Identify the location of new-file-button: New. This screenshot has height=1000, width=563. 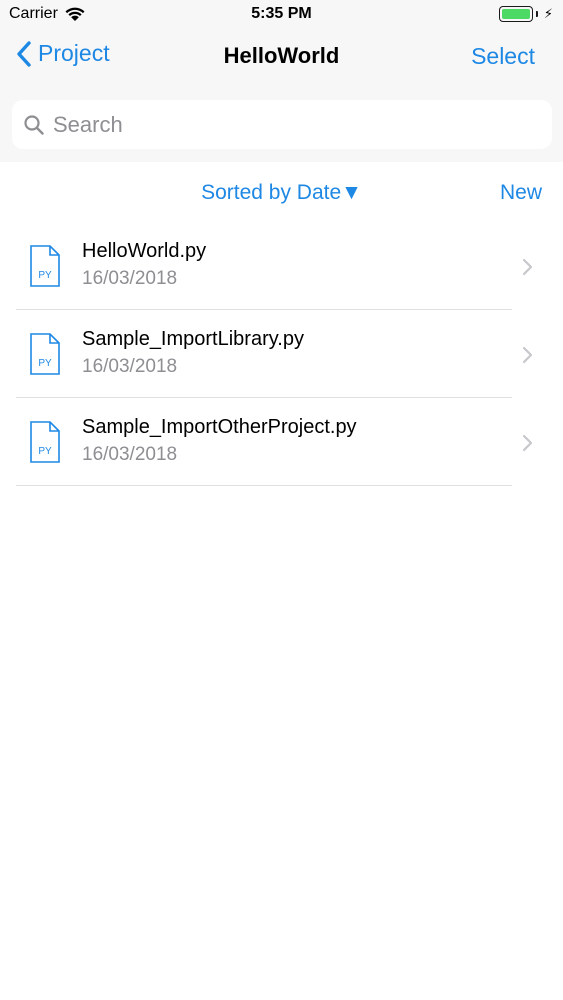
(521, 193).